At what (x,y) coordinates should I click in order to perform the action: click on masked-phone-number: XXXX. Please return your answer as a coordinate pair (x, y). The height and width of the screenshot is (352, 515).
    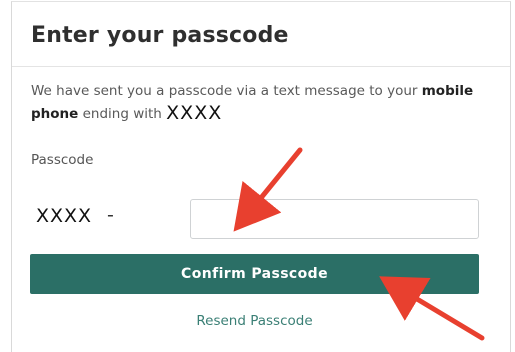
    Looking at the image, I should click on (194, 113).